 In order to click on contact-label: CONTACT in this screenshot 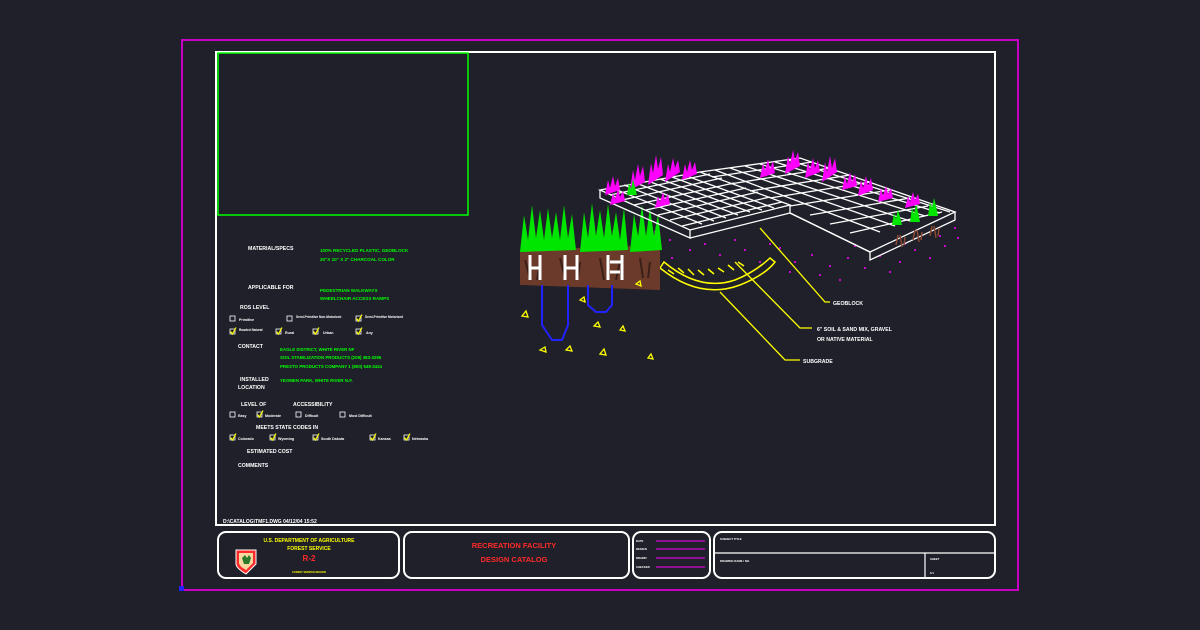, I will do `click(251, 347)`.